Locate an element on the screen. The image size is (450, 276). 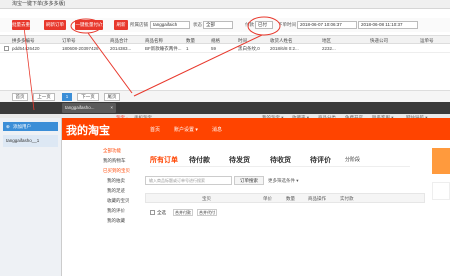
account-item-label: tanggaifasho__1 is located at coordinates (23, 140).